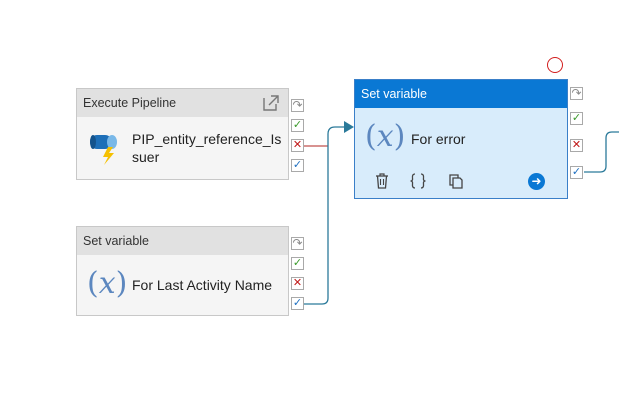  What do you see at coordinates (297, 275) in the screenshot?
I see `set-variable-last-activity-ports: ↷ ✓ ✕ ✓` at bounding box center [297, 275].